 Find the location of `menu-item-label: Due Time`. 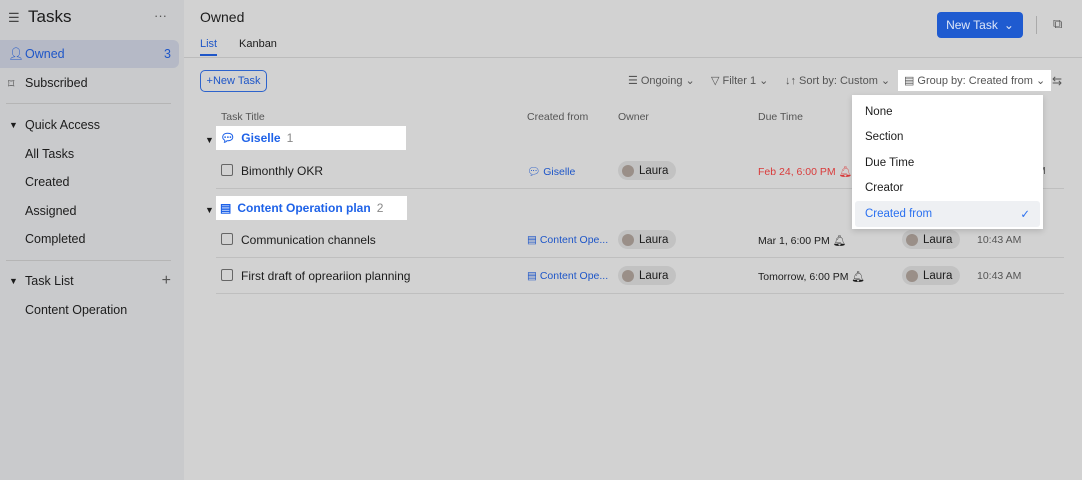

menu-item-label: Due Time is located at coordinates (890, 162).